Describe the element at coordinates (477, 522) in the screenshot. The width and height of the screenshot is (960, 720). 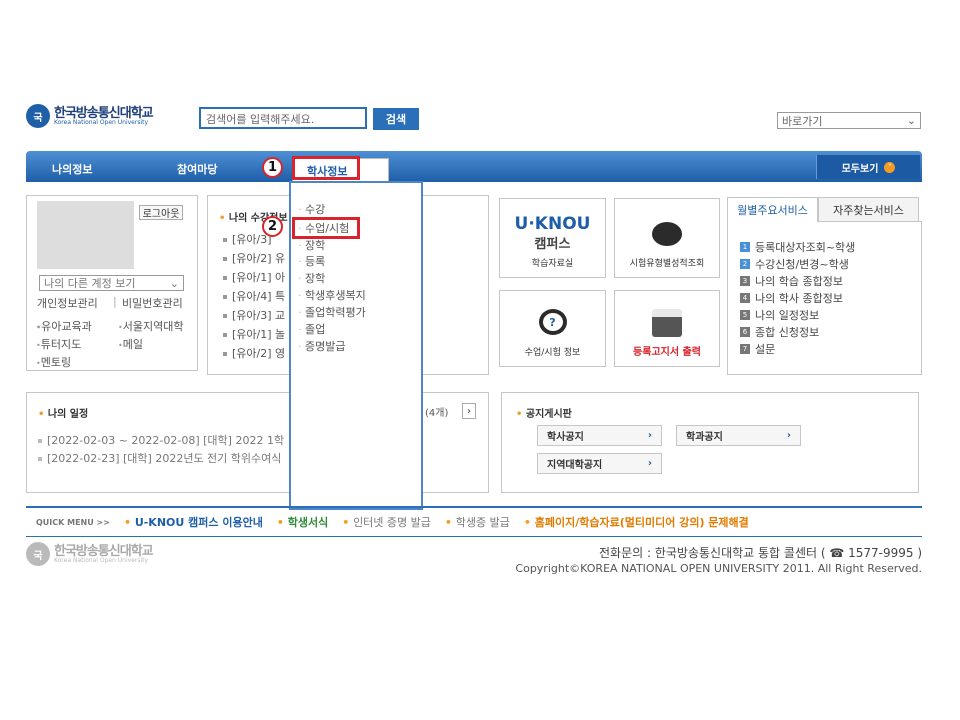
I see `quick-link: • 학생증 발급` at that location.